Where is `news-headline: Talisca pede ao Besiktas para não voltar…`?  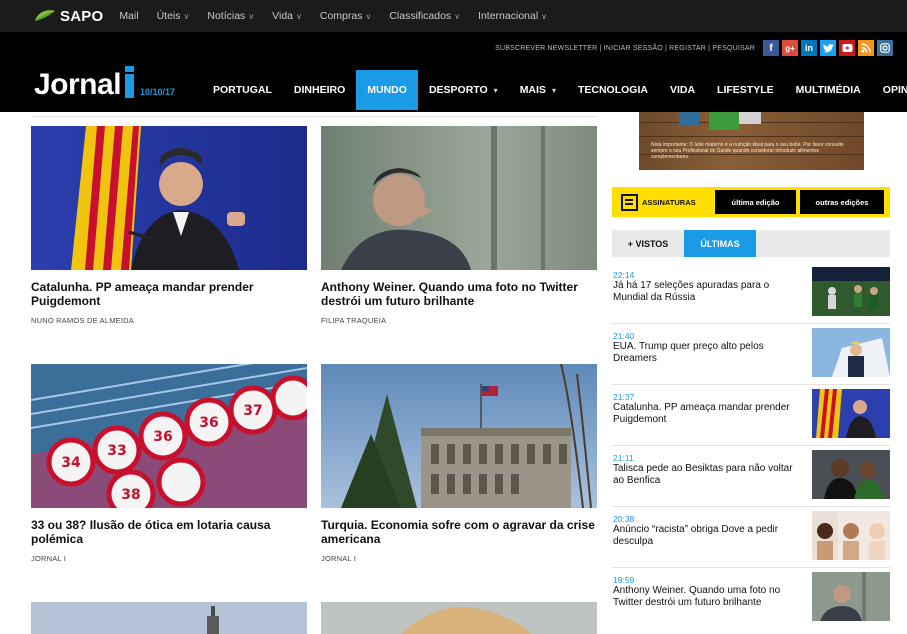
news-headline: Talisca pede ao Besiktas para não voltar… is located at coordinates (705, 475).